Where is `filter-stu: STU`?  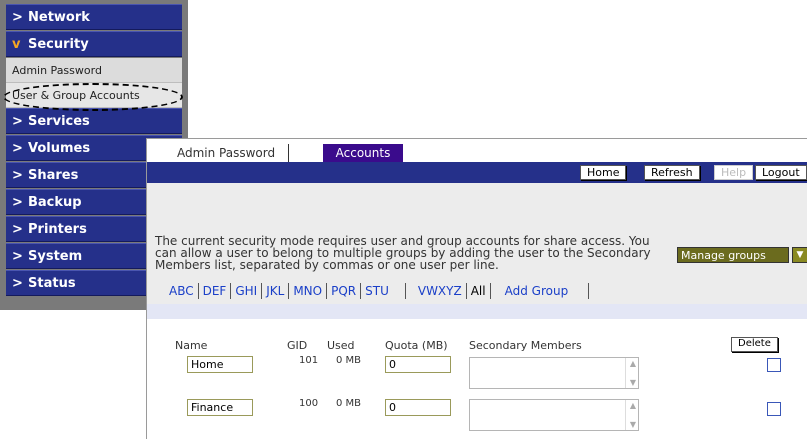 filter-stu: STU is located at coordinates (383, 291).